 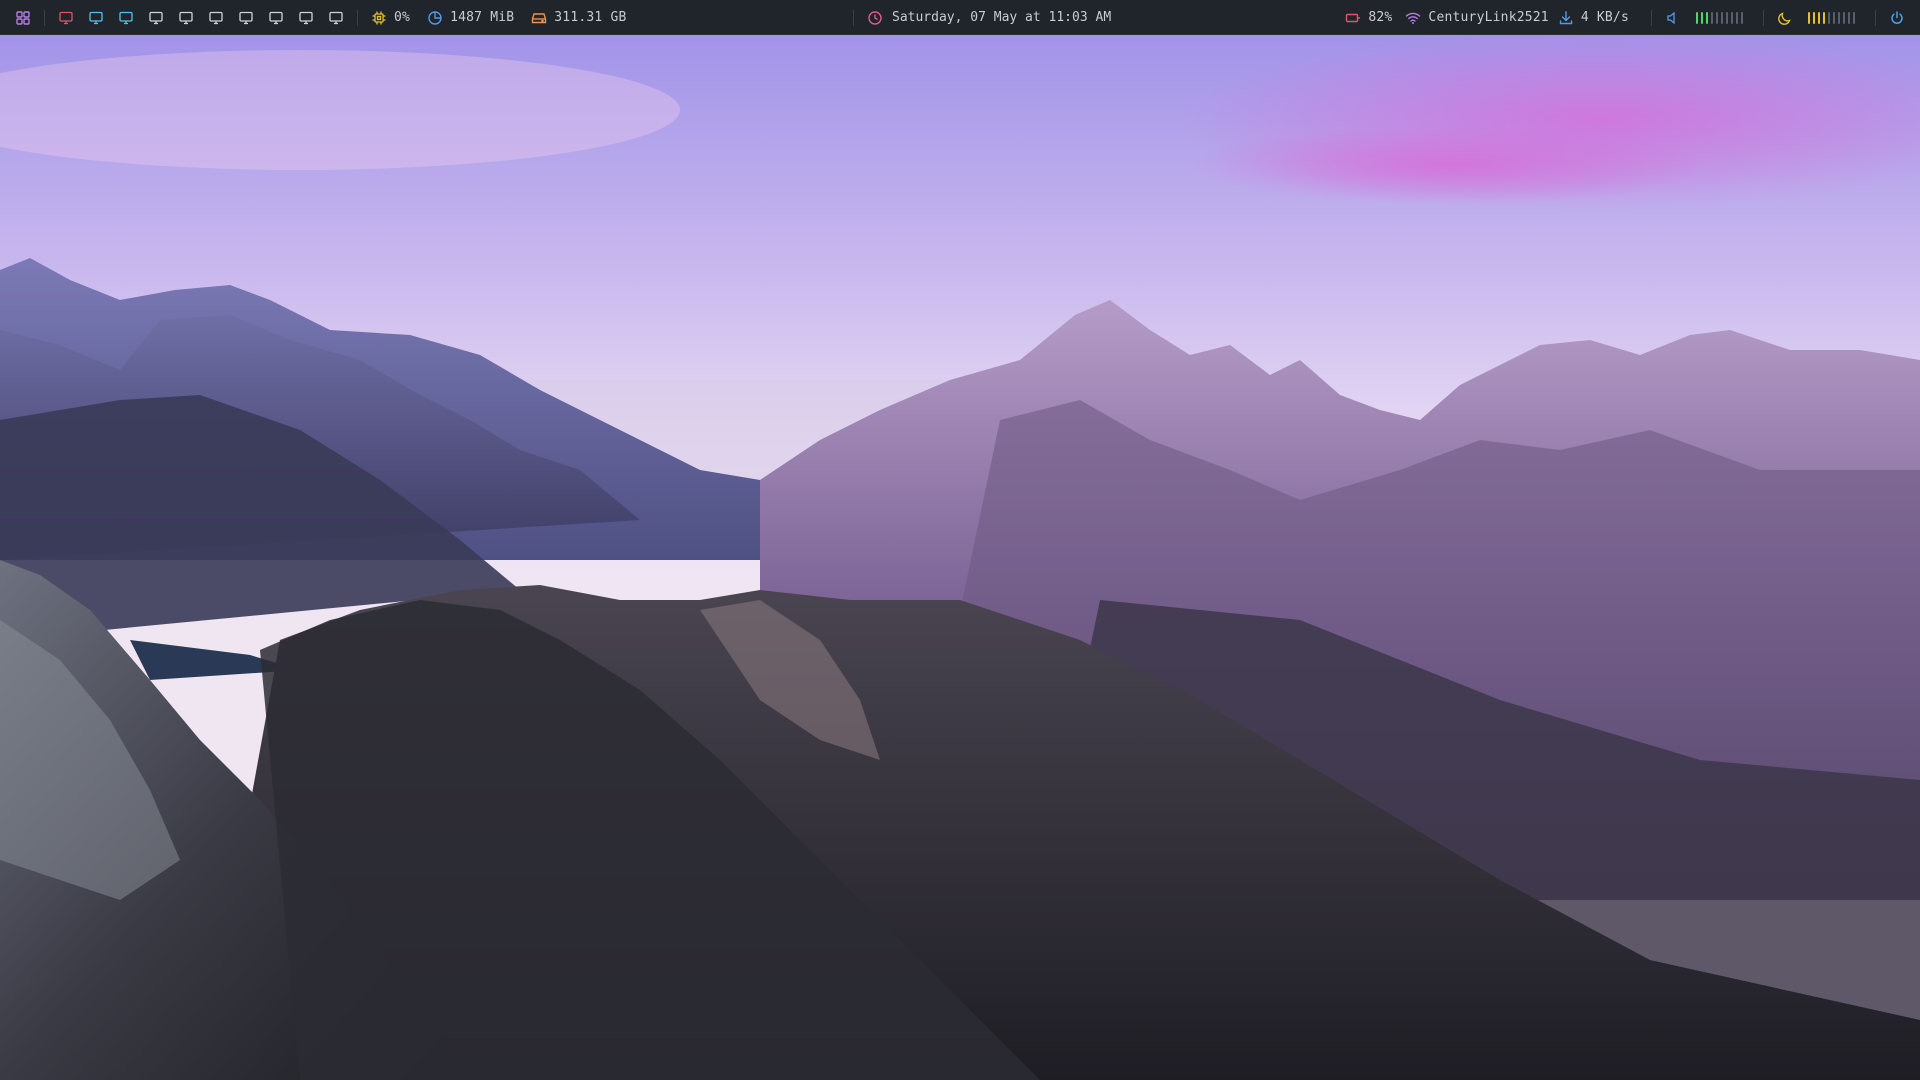 I want to click on workspace-2-monitor-icon, so click(x=96, y=18).